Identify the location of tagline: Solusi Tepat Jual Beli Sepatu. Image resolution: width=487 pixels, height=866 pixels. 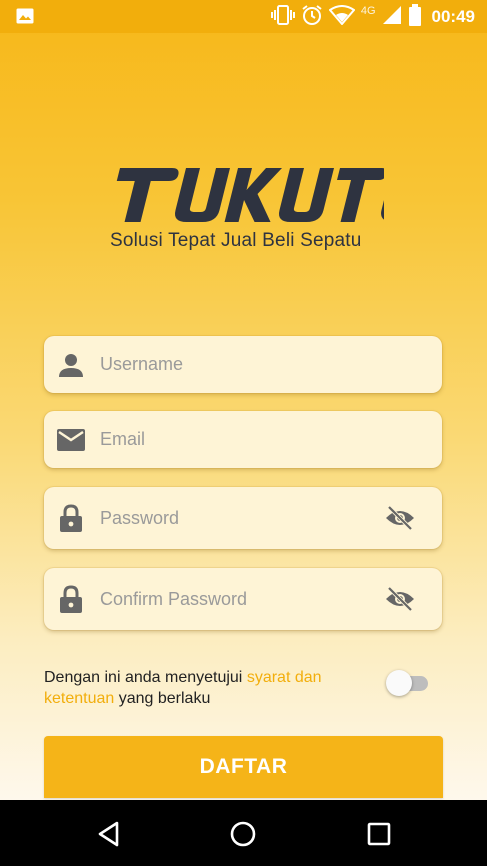
(236, 240).